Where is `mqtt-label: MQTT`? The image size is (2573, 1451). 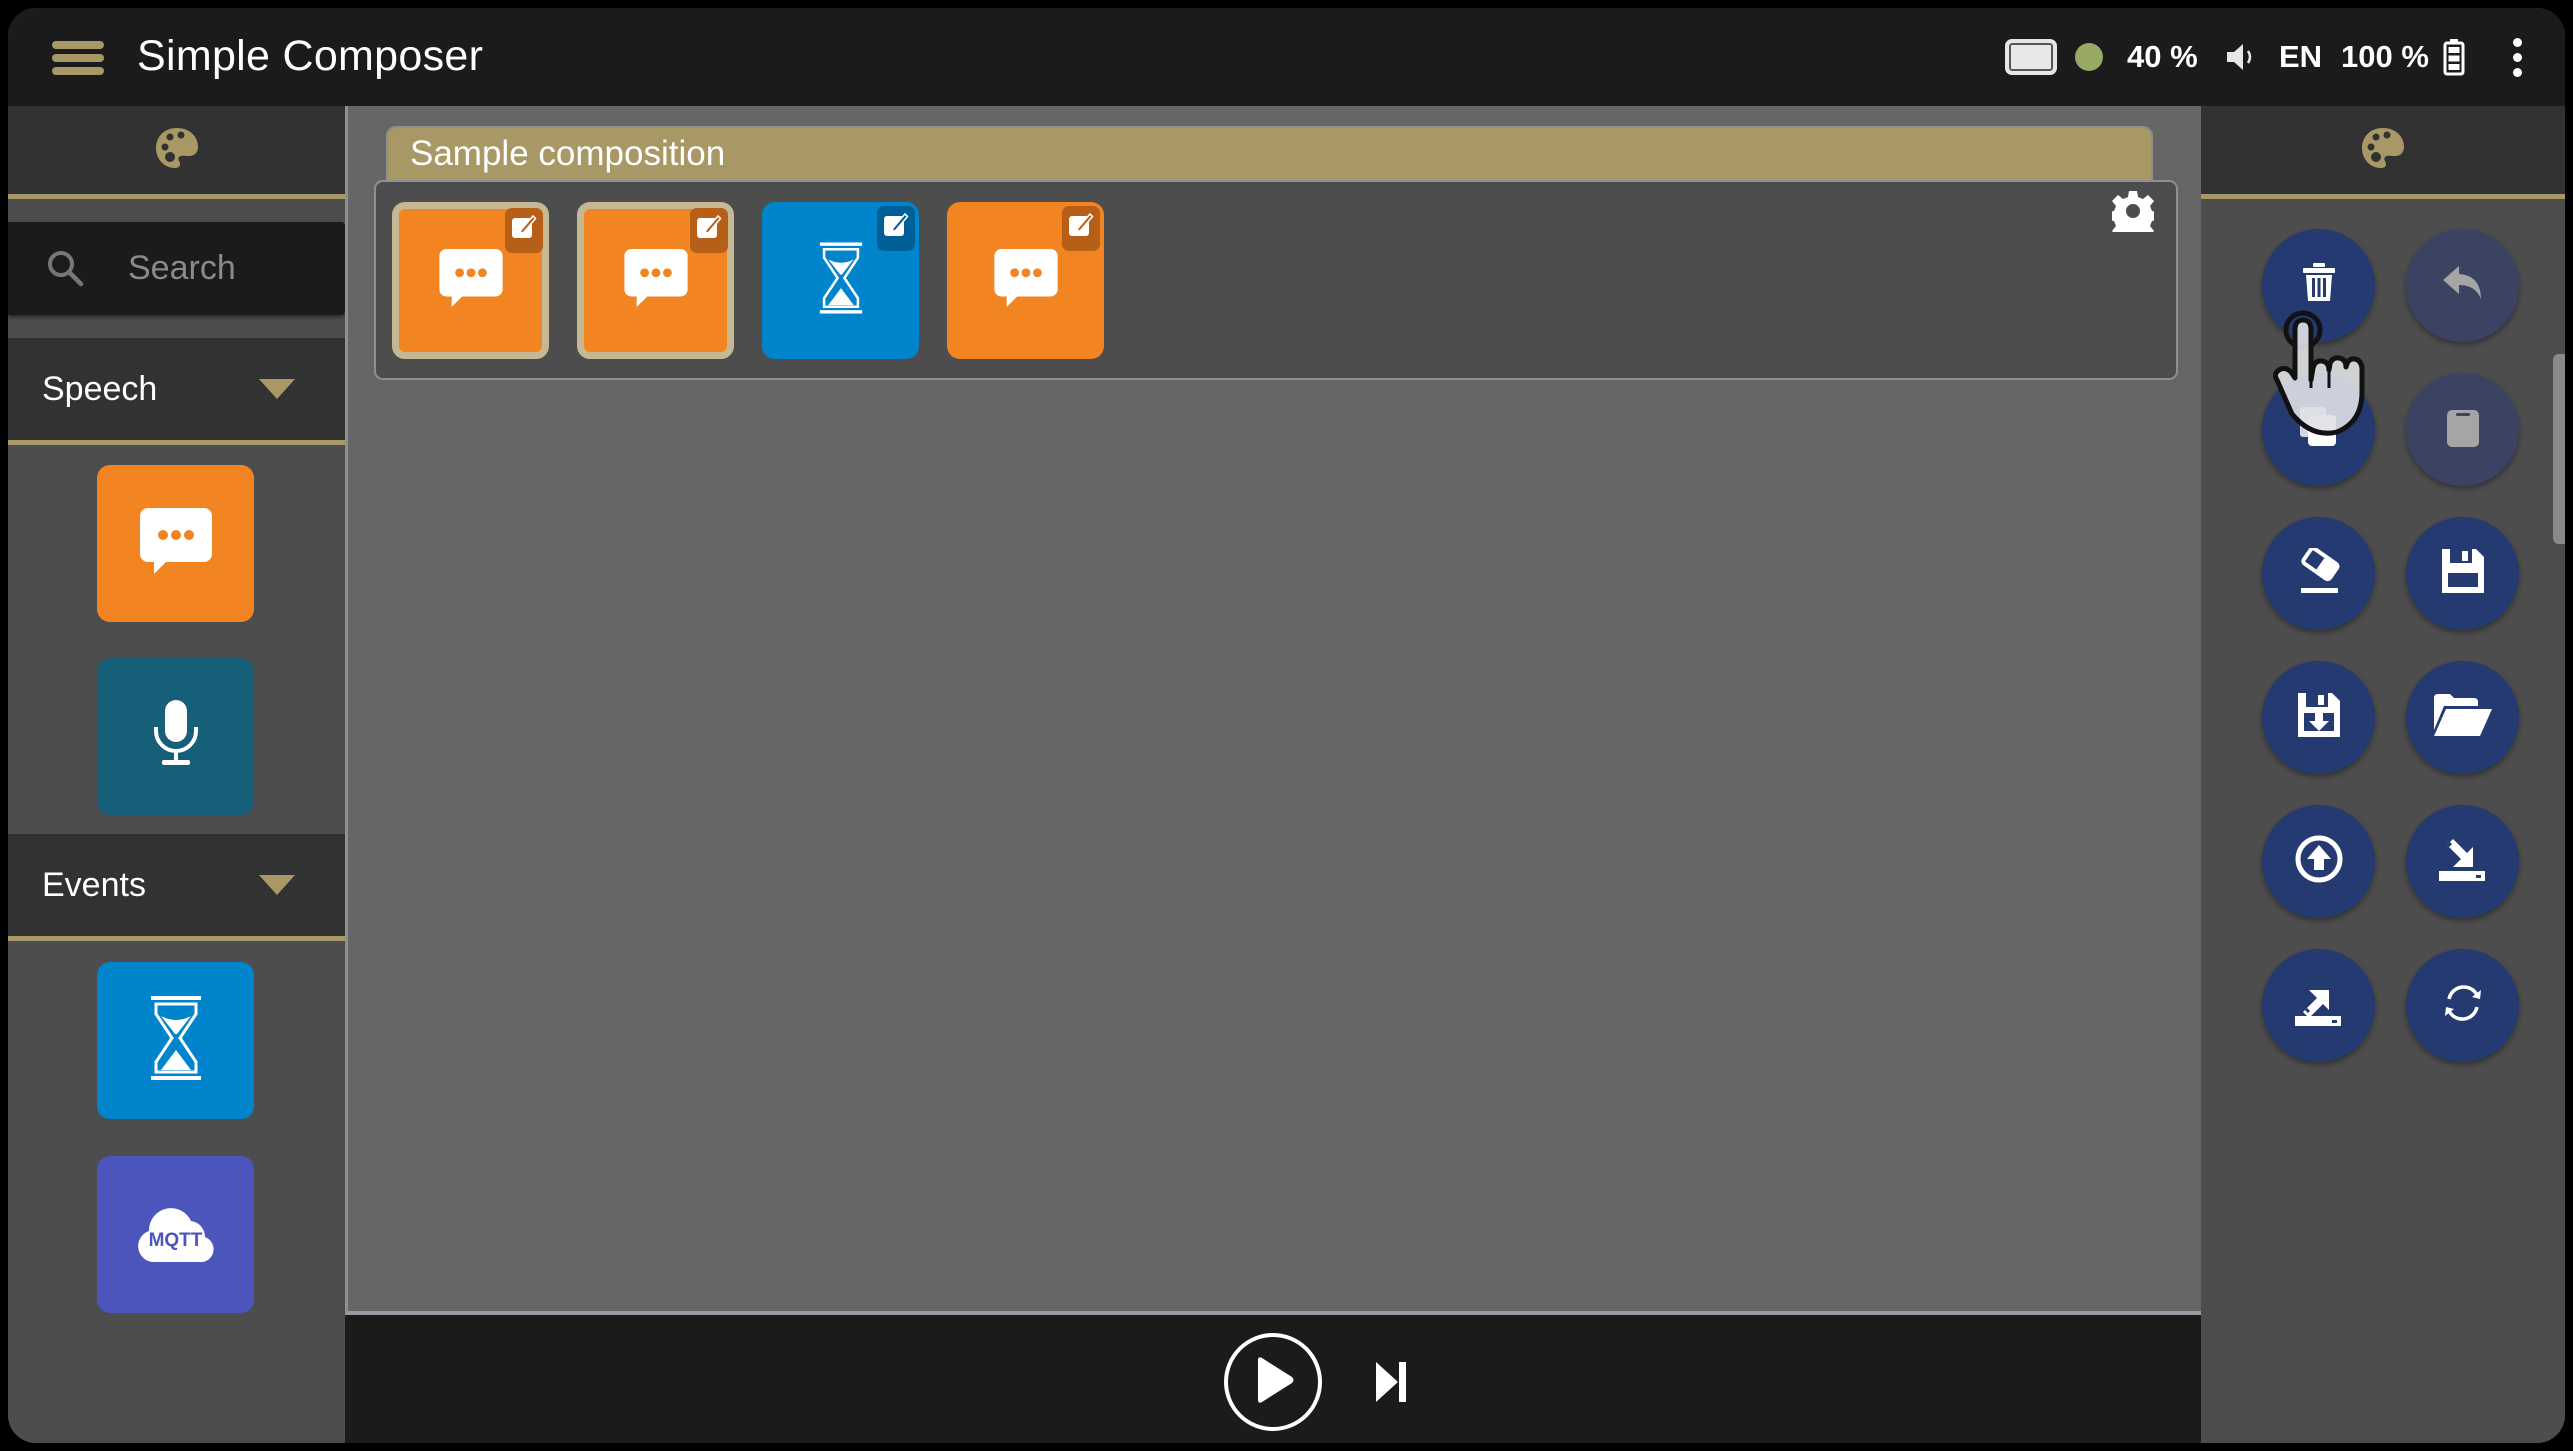
mqtt-label: MQTT is located at coordinates (175, 1240).